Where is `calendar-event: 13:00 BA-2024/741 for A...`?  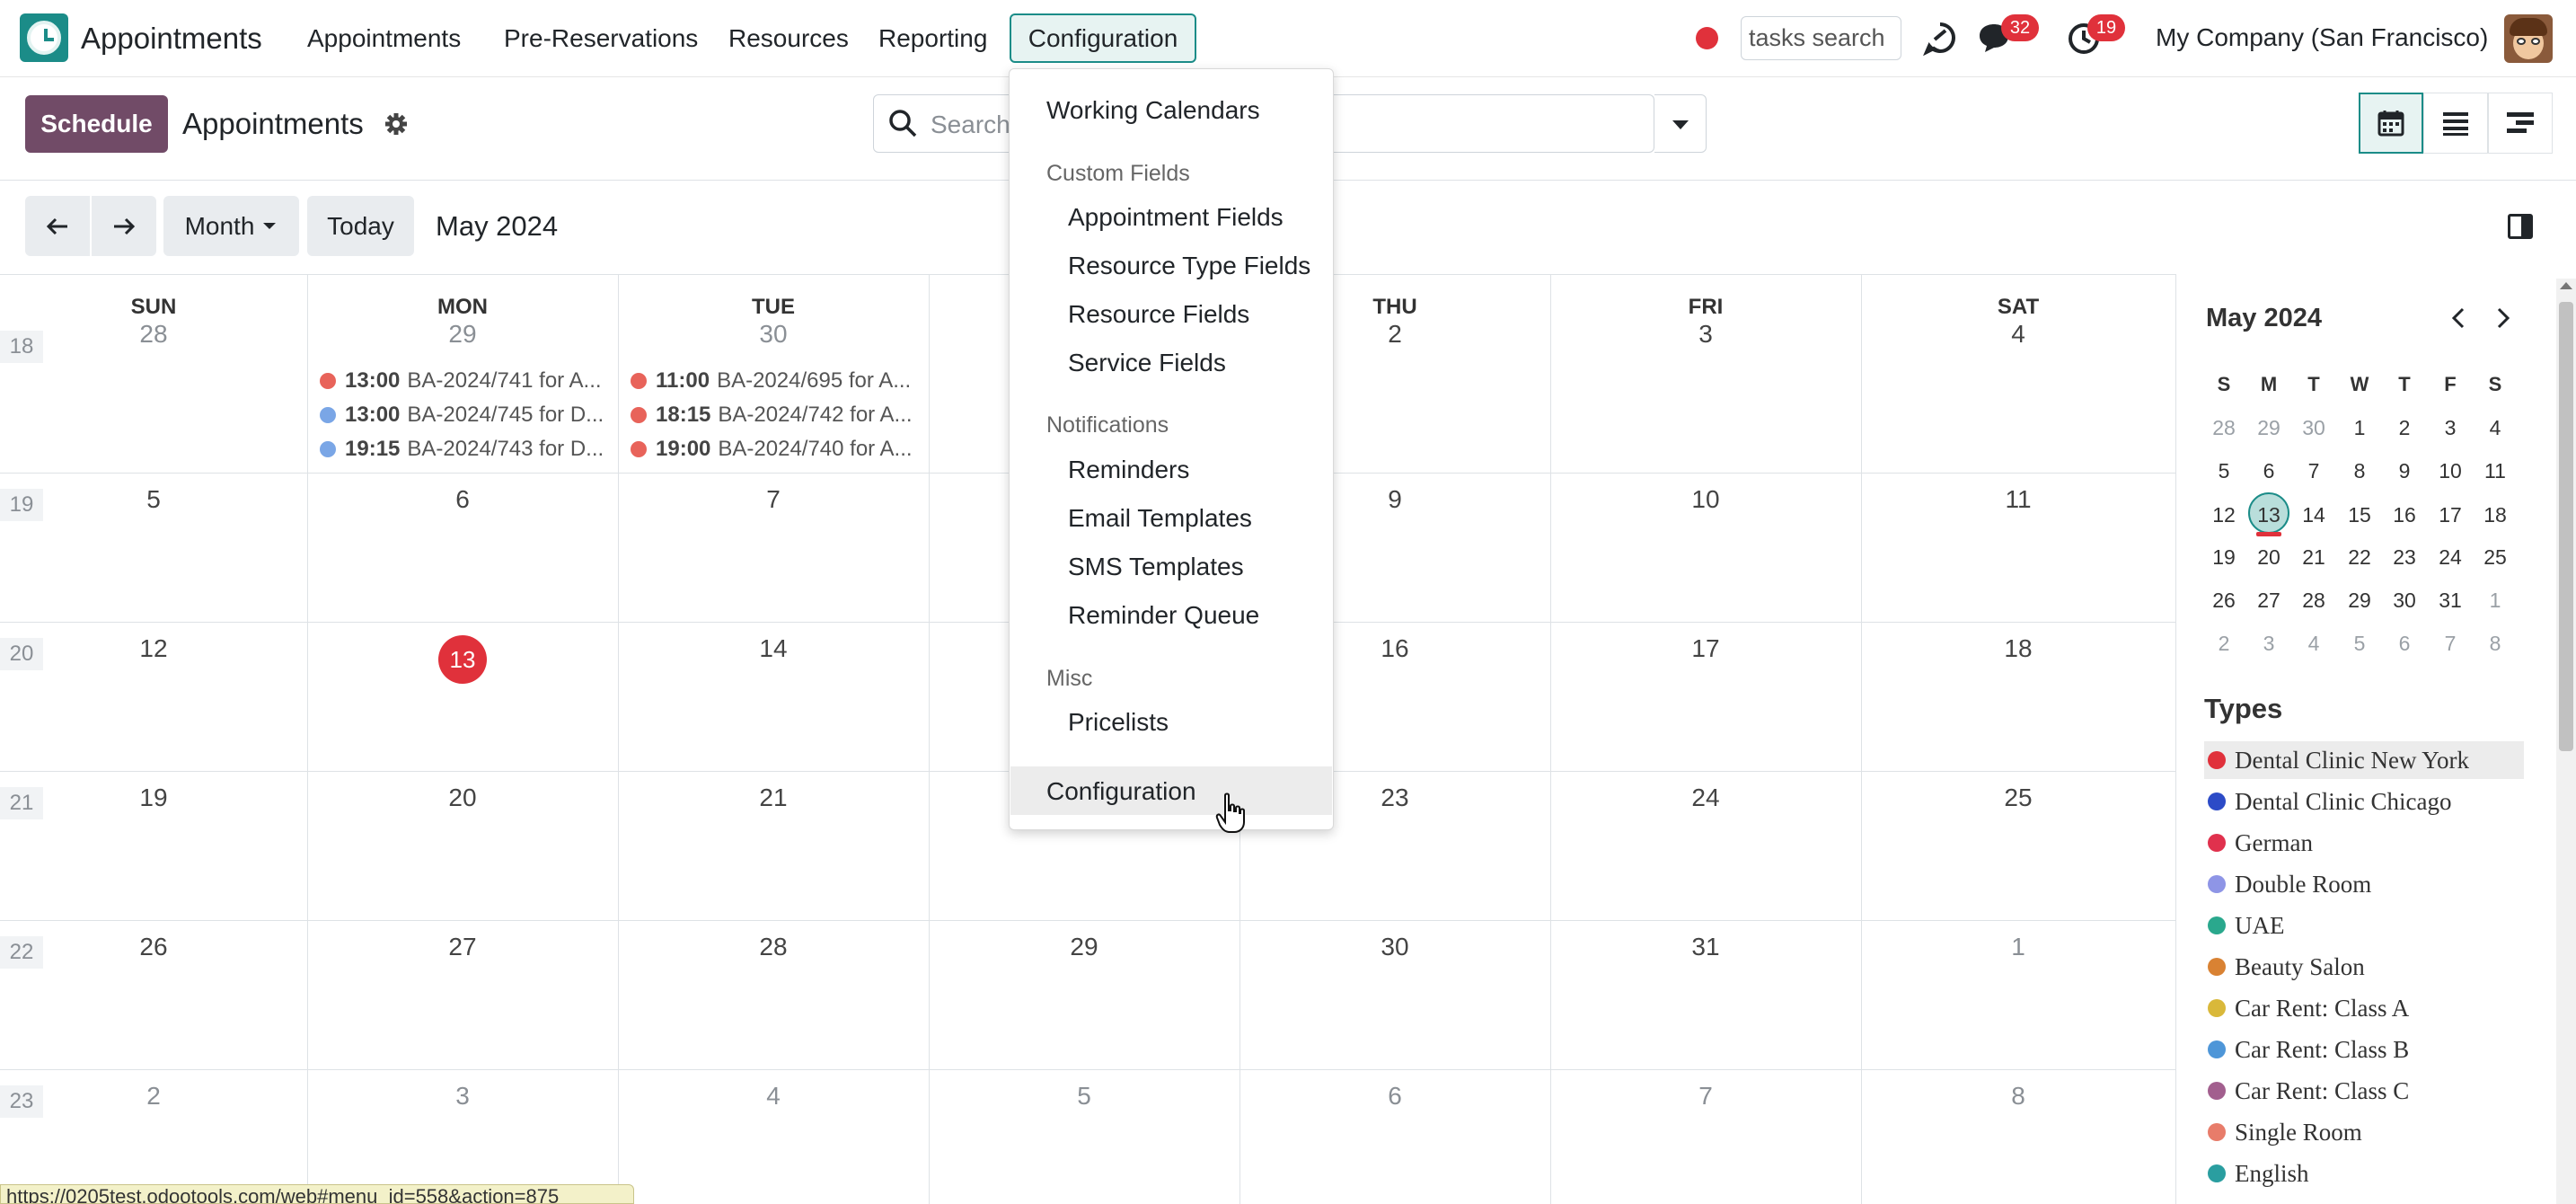 calendar-event: 13:00 BA-2024/741 for A... is located at coordinates (468, 381).